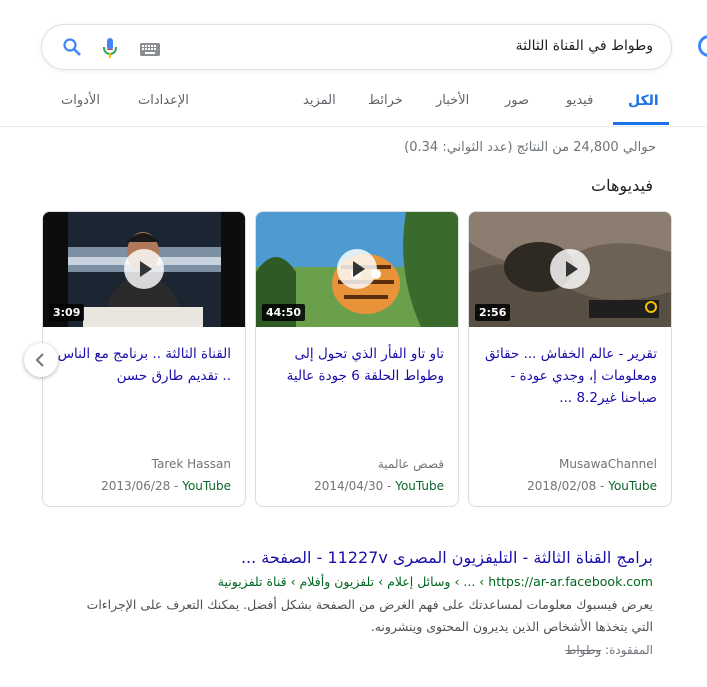 This screenshot has width=707, height=687. Describe the element at coordinates (349, 486) in the screenshot. I see `video-date: 2014/04/30` at that location.